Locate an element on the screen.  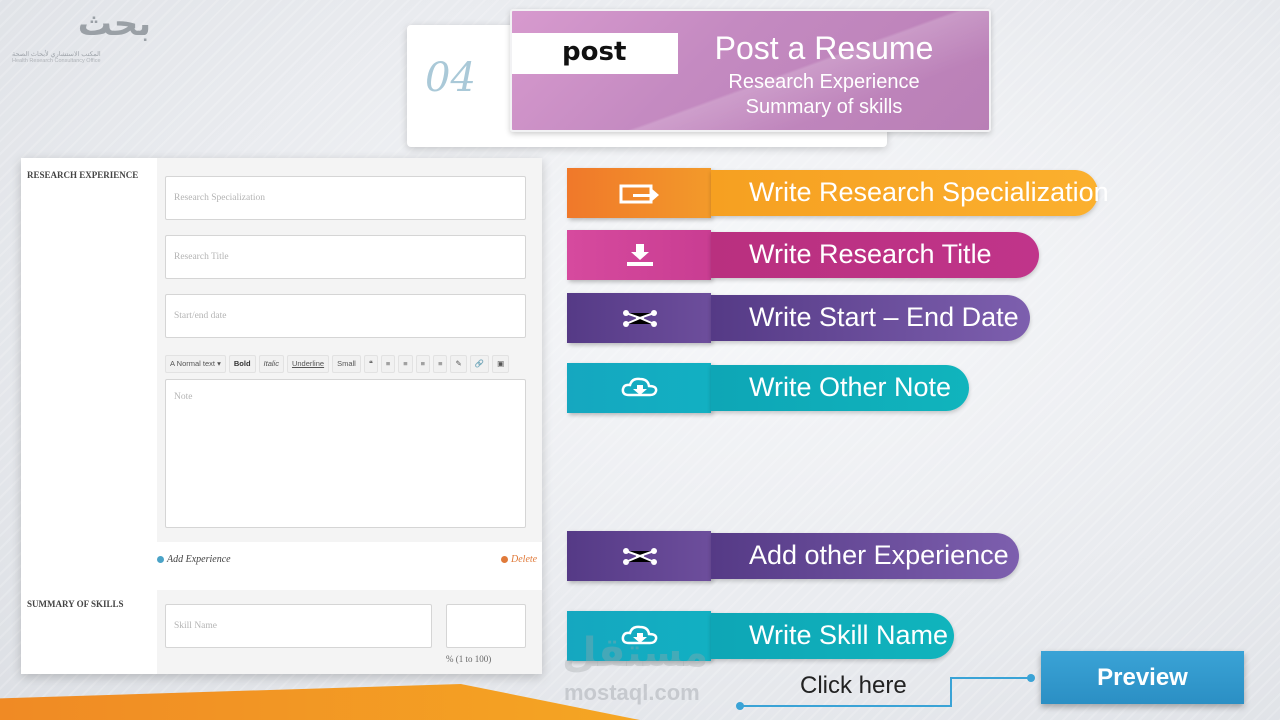
logo-mark: بحث is located at coordinates (115, 24).